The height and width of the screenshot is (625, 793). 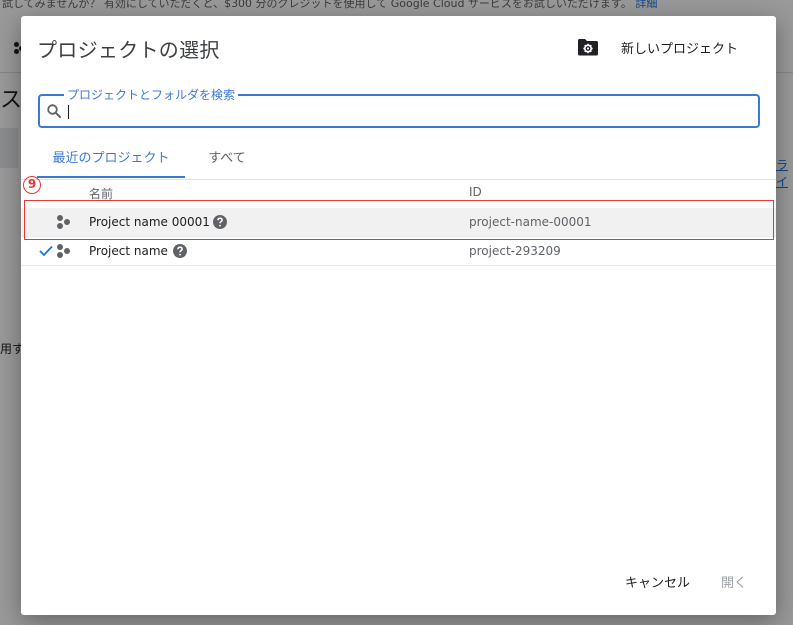 What do you see at coordinates (128, 251) in the screenshot?
I see `project-name: Project name` at bounding box center [128, 251].